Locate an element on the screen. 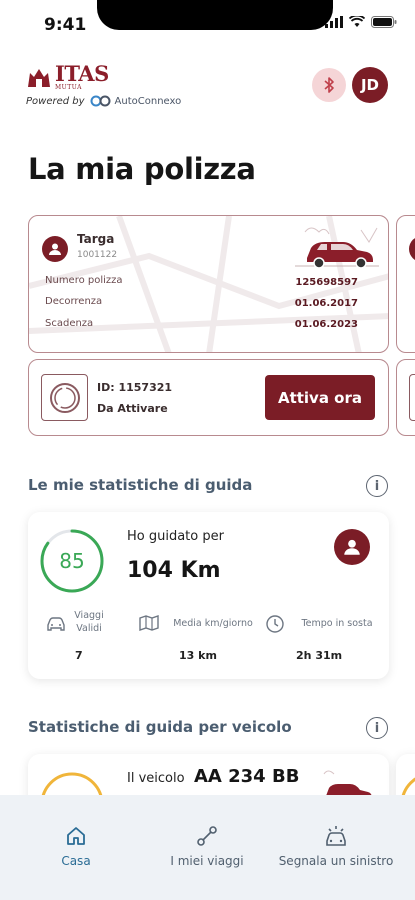  avg-km-value: 13 km is located at coordinates (198, 655).